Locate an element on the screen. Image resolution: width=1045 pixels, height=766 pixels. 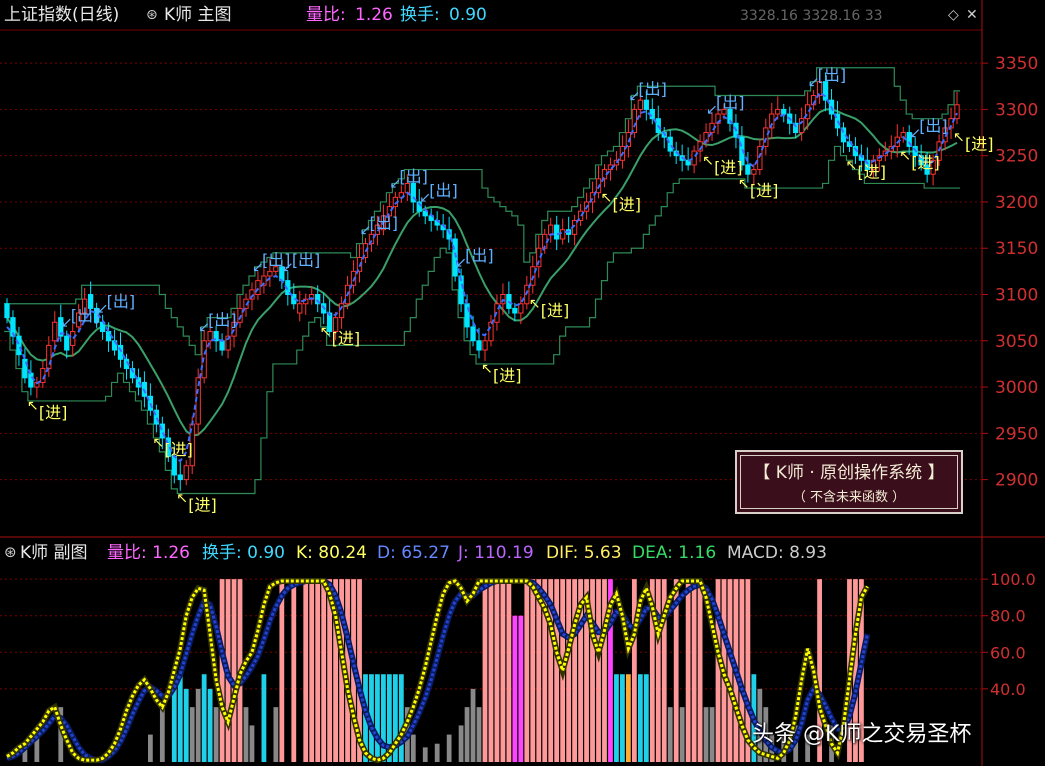
sub-tick-label: 60.0 is located at coordinates (1008, 652).